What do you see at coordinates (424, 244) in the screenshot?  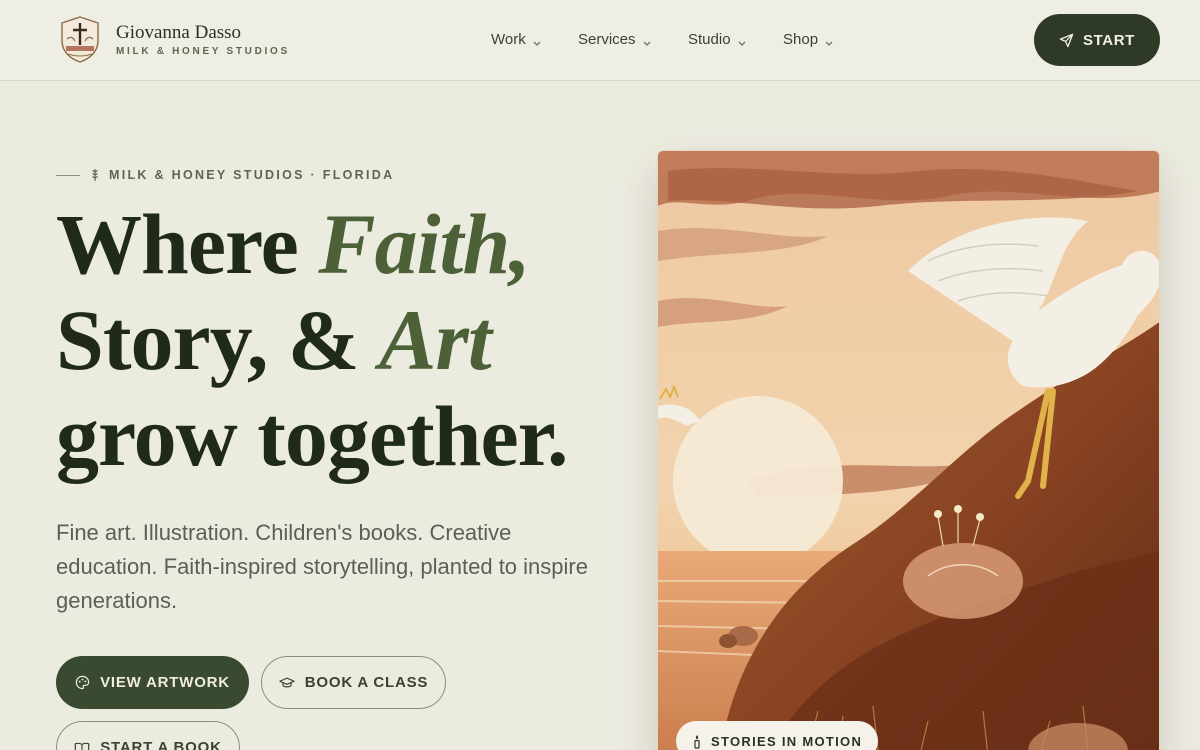 I see `headline-emphasis: Faith,` at bounding box center [424, 244].